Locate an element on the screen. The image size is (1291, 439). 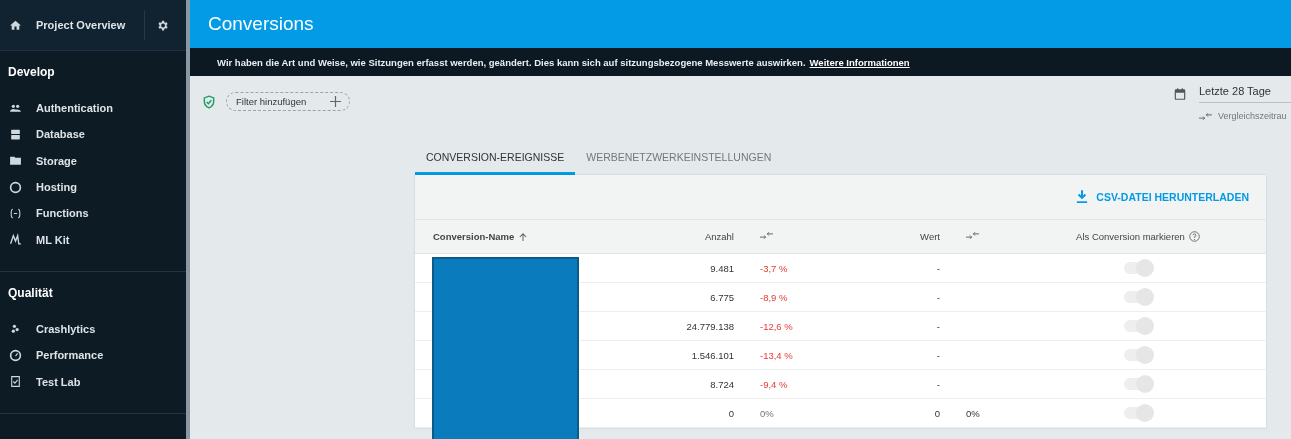
table-cell: -3,7 % is located at coordinates (774, 268).